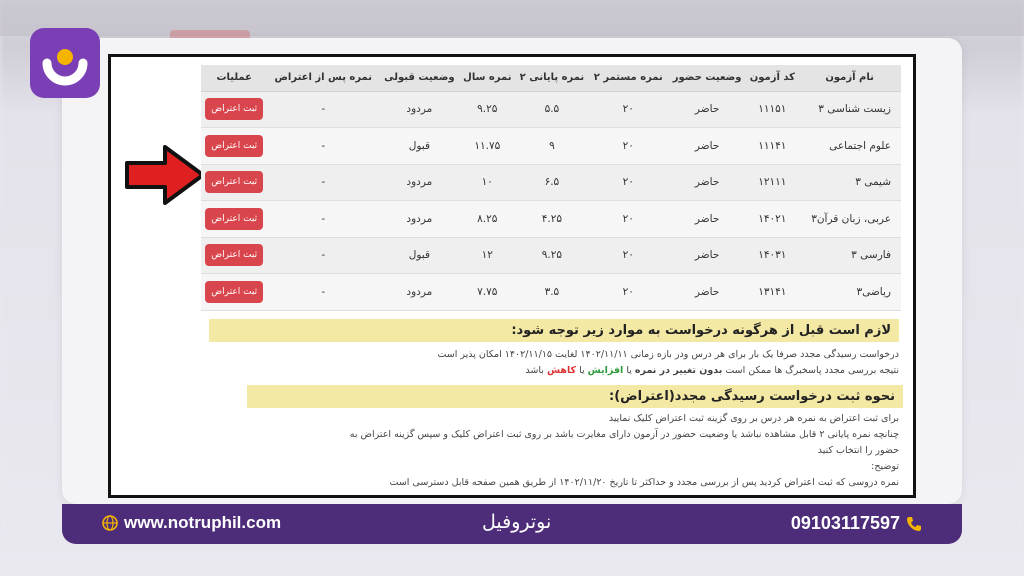 This screenshot has height=576, width=1024. Describe the element at coordinates (234, 78) in the screenshot. I see `column-header: عملیات` at that location.